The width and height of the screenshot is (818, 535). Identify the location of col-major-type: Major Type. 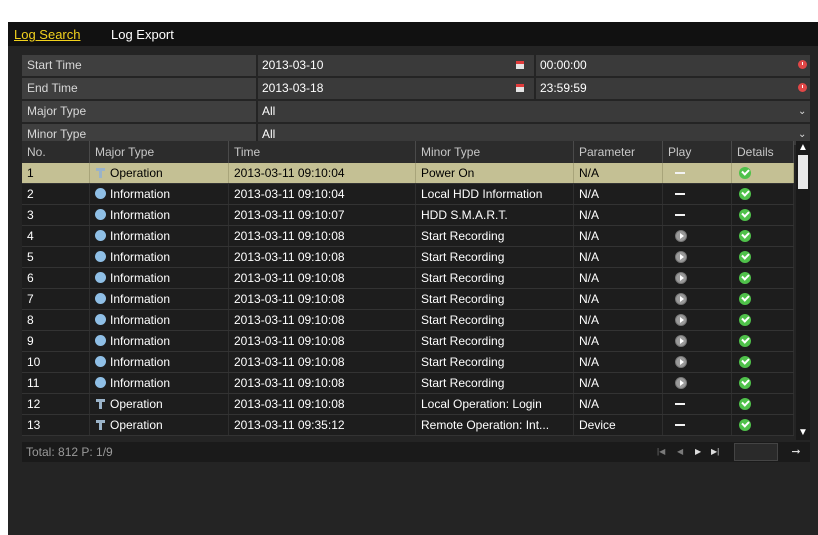
(159, 152).